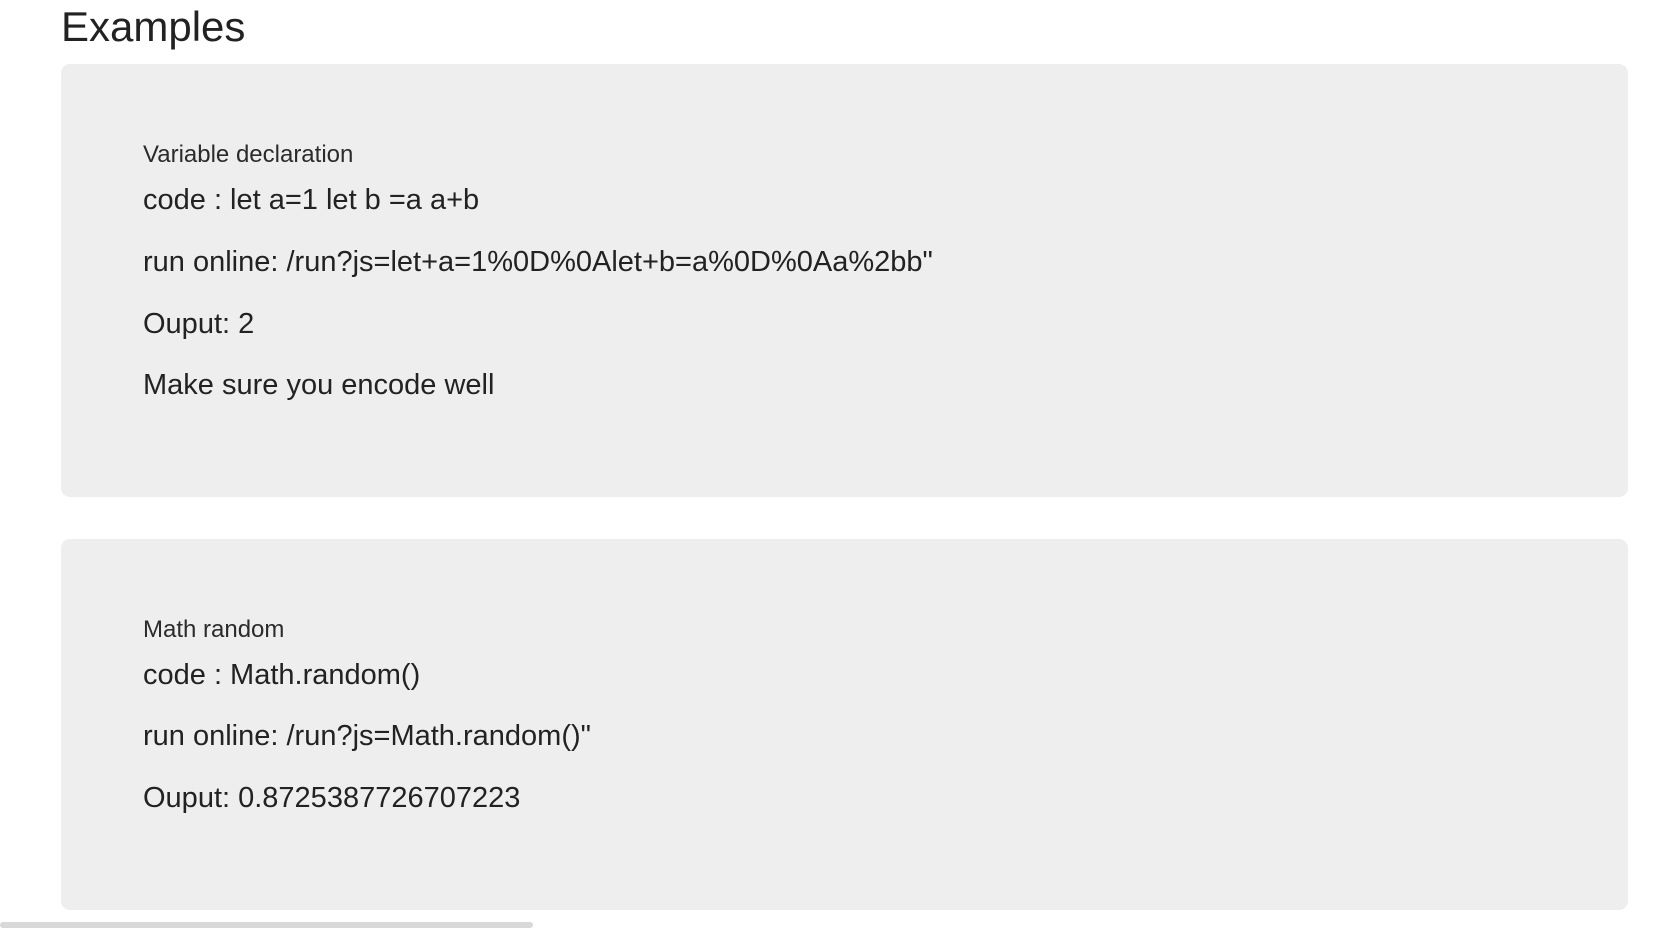  What do you see at coordinates (367, 736) in the screenshot?
I see `example-run-online: run online: /run?js=Math.random()"` at bounding box center [367, 736].